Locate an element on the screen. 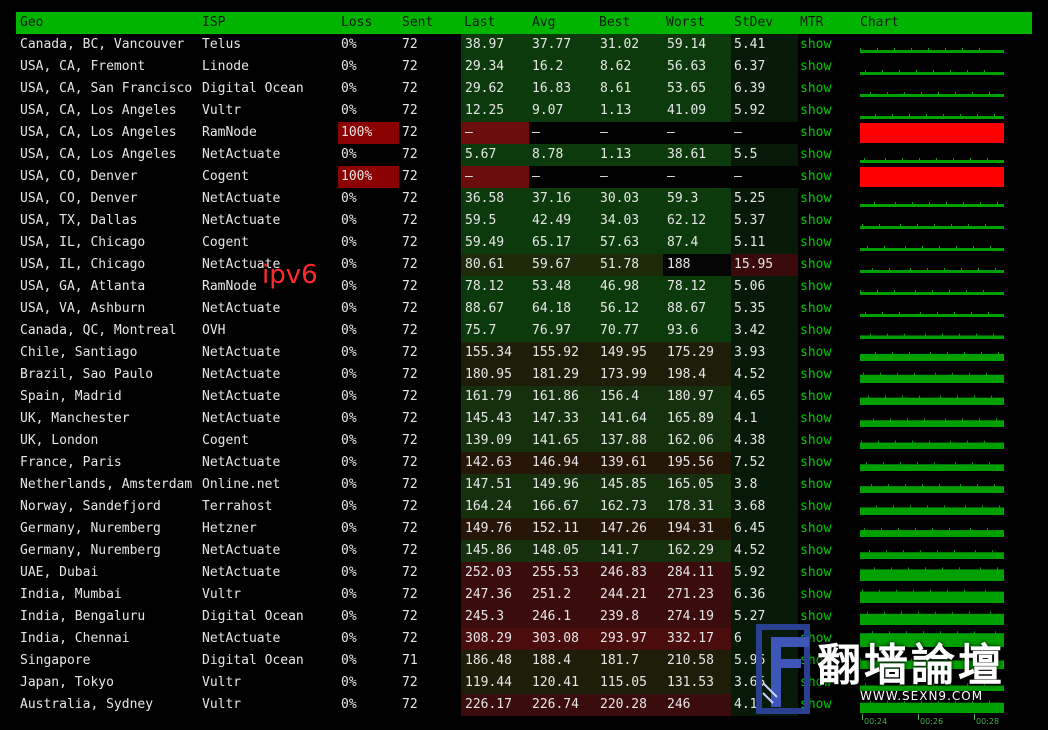 The width and height of the screenshot is (1048, 730). cell-best: 8.61 is located at coordinates (630, 89).